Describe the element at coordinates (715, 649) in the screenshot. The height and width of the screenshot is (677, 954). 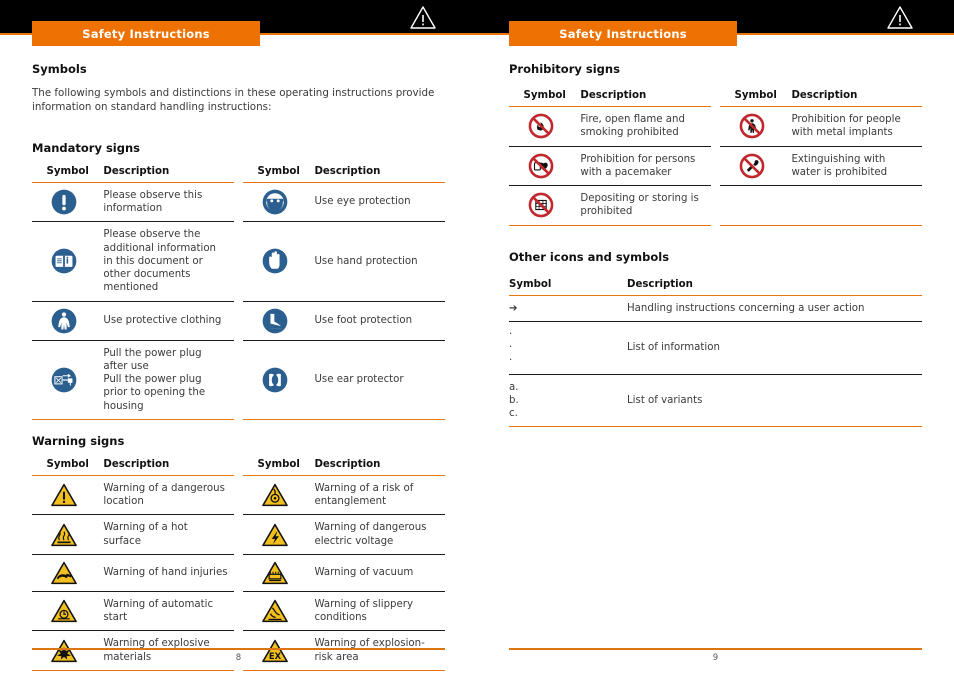
I see `footer-rule-right` at that location.